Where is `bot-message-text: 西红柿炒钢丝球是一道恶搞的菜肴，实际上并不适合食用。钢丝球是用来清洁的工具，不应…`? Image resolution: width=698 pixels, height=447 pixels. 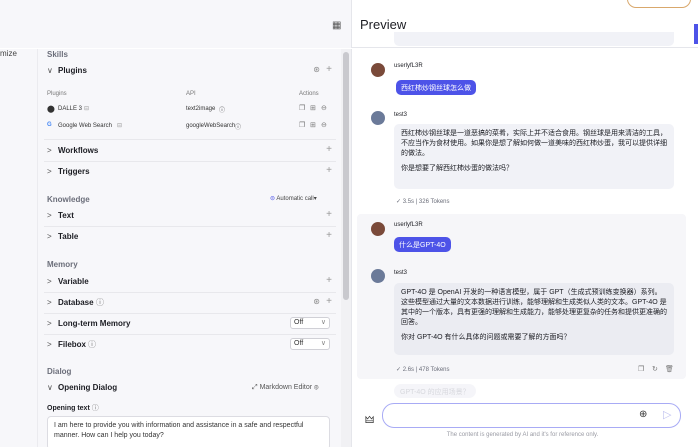
bot-message-text: 西红柿炒钢丝球是一道恶搞的菜肴，实际上并不适合食用。钢丝球是用来清洁的工具，不应… is located at coordinates (534, 143).